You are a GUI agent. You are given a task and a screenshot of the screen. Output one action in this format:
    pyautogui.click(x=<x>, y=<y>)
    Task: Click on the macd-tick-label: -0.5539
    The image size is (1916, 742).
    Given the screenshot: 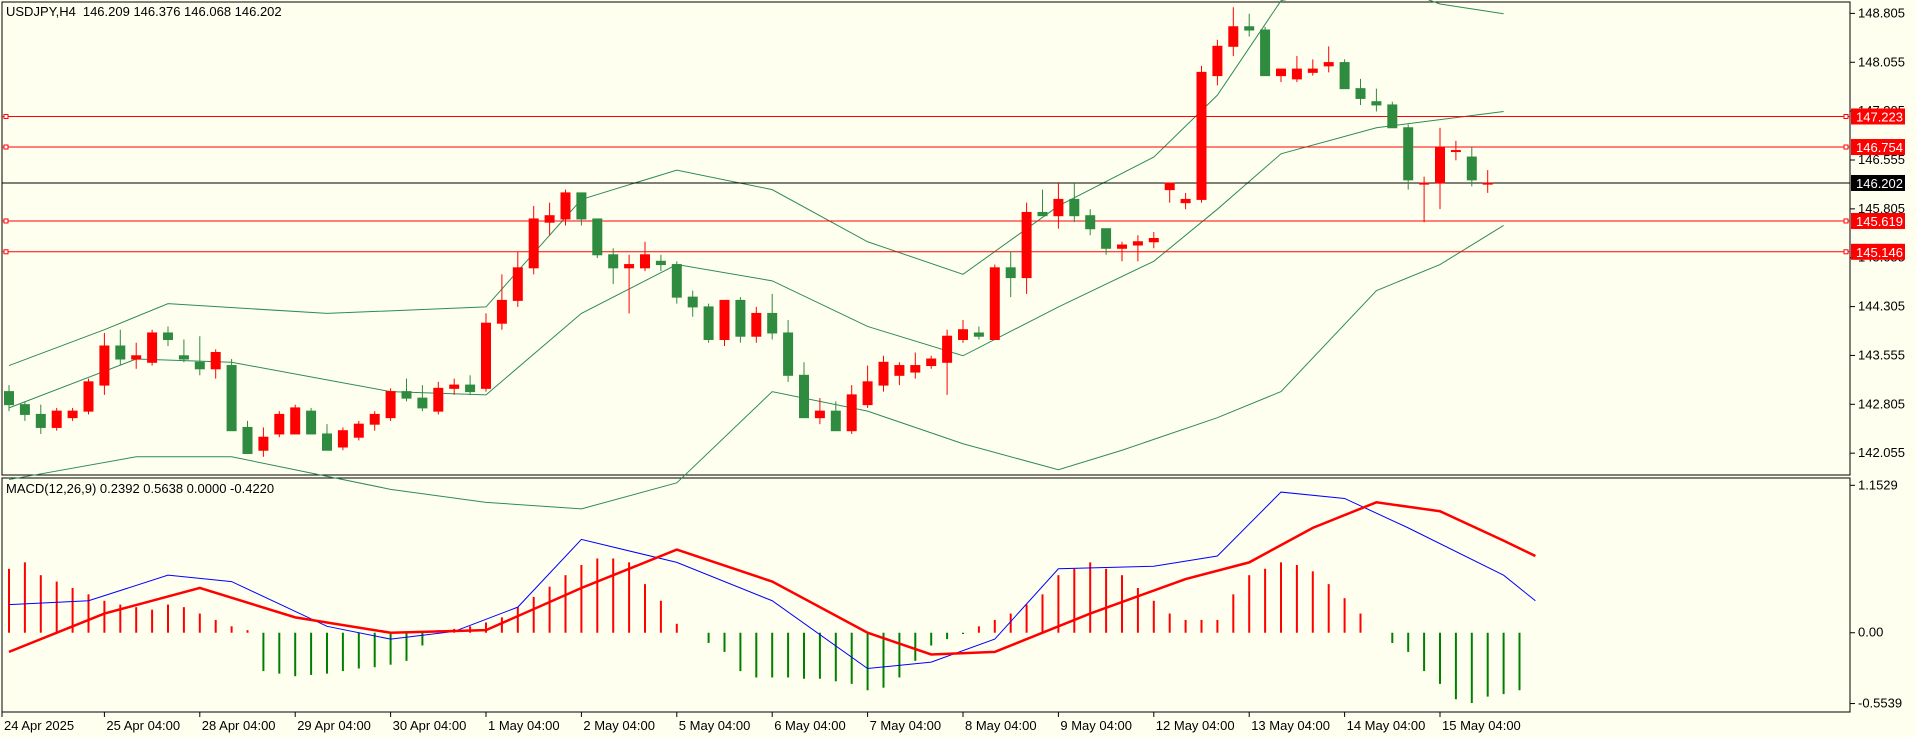 What is the action you would take?
    pyautogui.click(x=1880, y=703)
    